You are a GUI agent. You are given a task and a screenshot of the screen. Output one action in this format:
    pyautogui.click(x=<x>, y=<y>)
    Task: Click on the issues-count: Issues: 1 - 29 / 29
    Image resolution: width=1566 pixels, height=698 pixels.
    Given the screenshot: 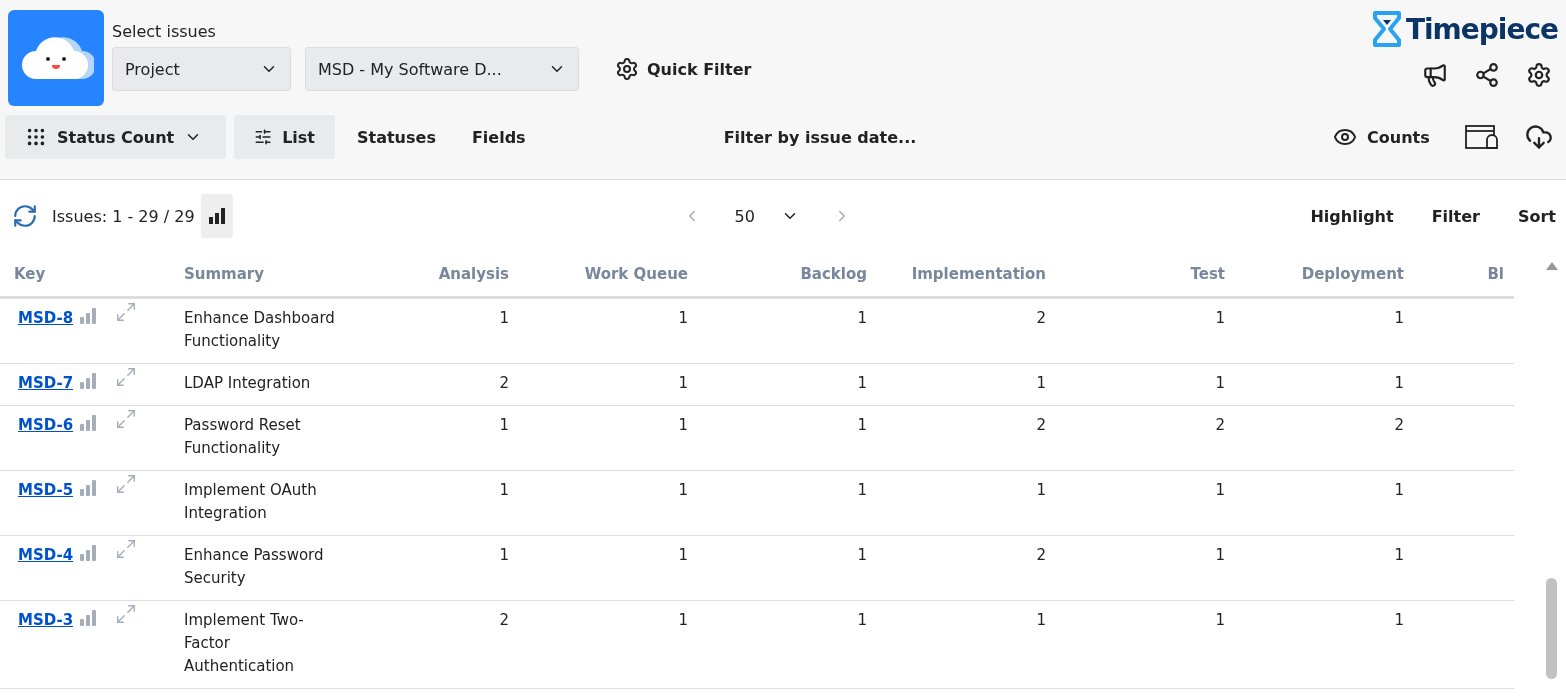 What is the action you would take?
    pyautogui.click(x=123, y=216)
    